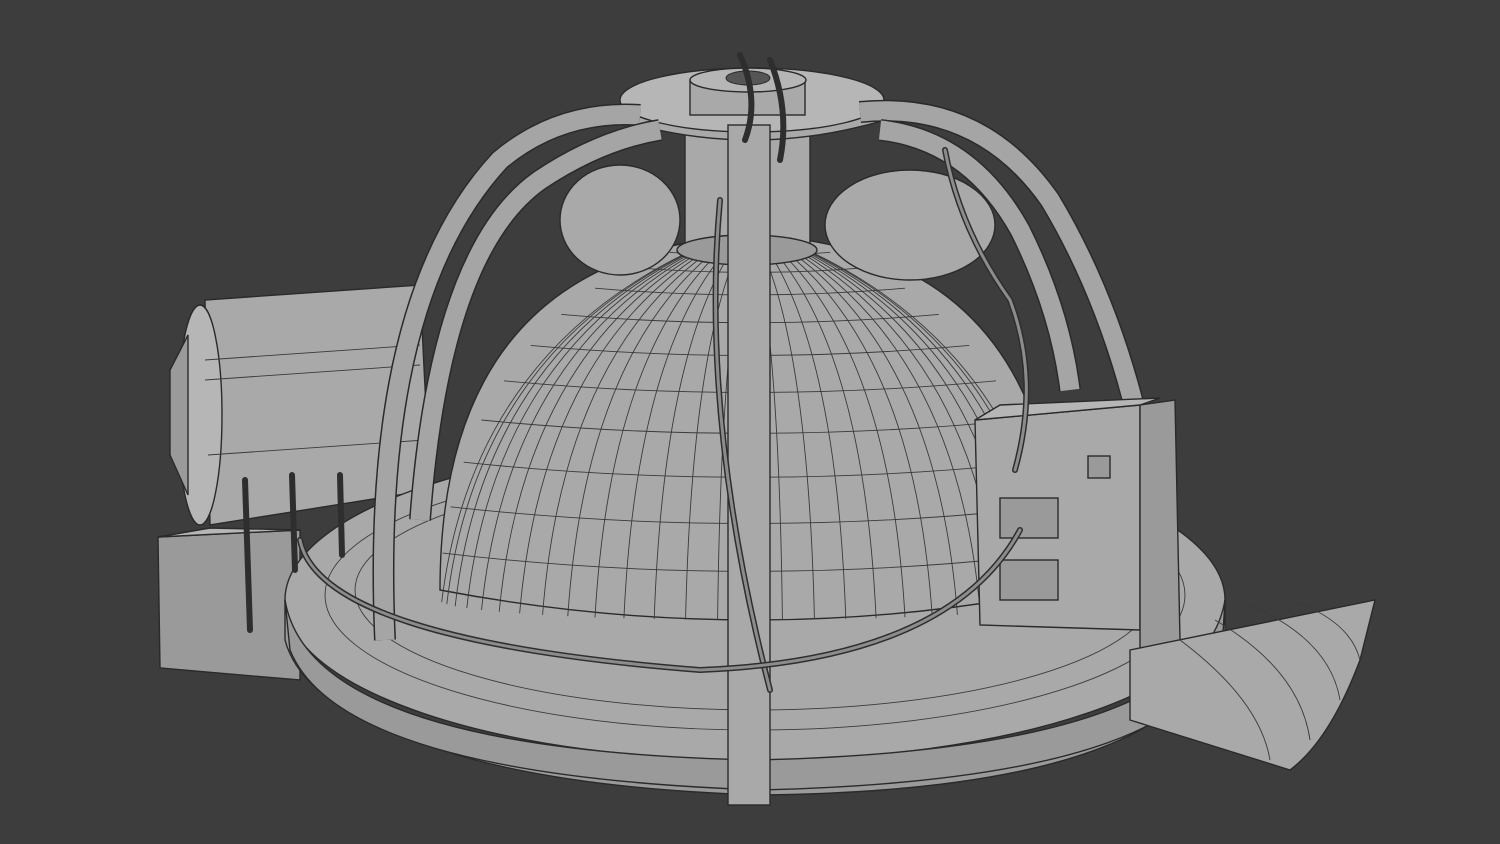 The image size is (1500, 844). Describe the element at coordinates (229, 604) in the screenshot. I see `left-block` at that location.